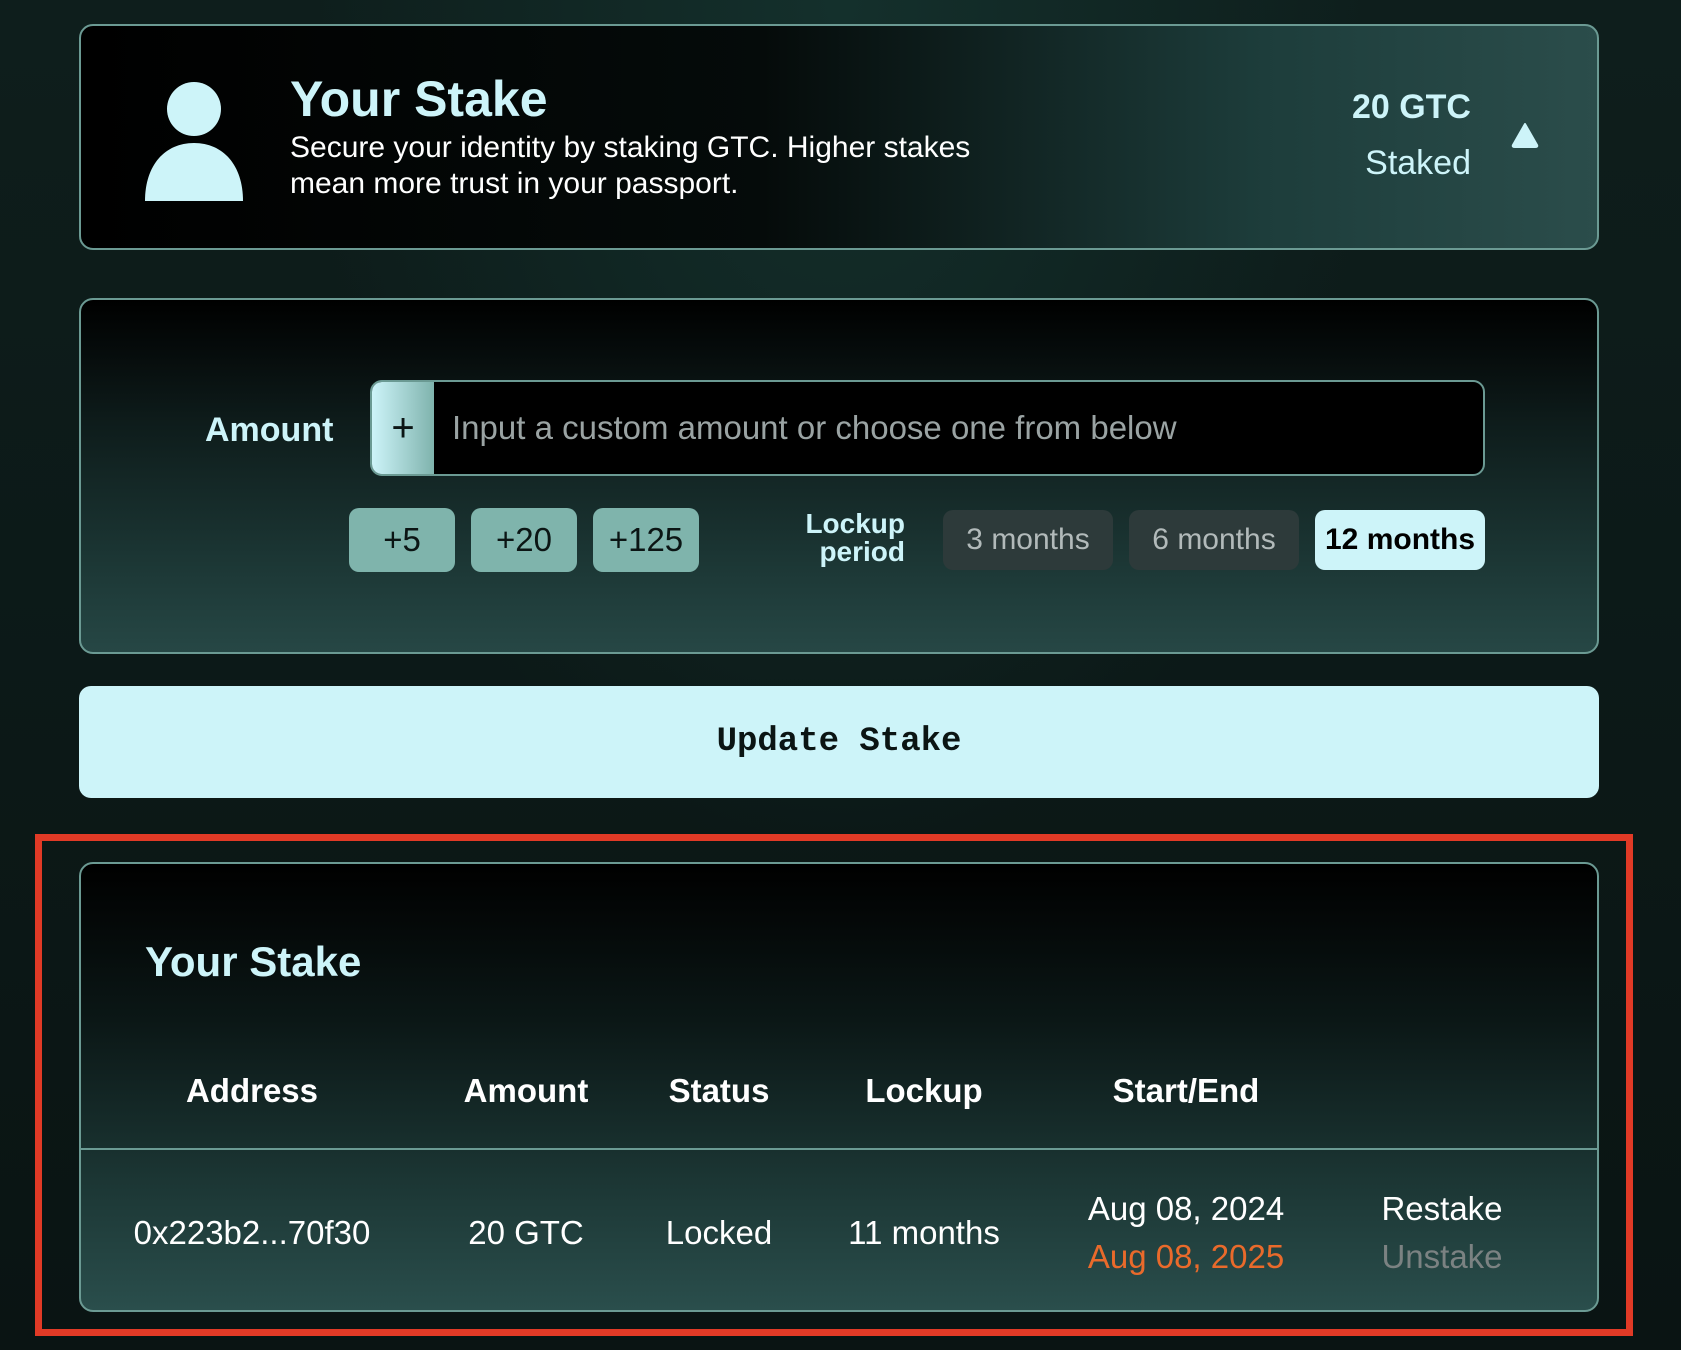 This screenshot has width=1681, height=1350. Describe the element at coordinates (924, 1090) in the screenshot. I see `column-header-lockup: Lockup` at that location.